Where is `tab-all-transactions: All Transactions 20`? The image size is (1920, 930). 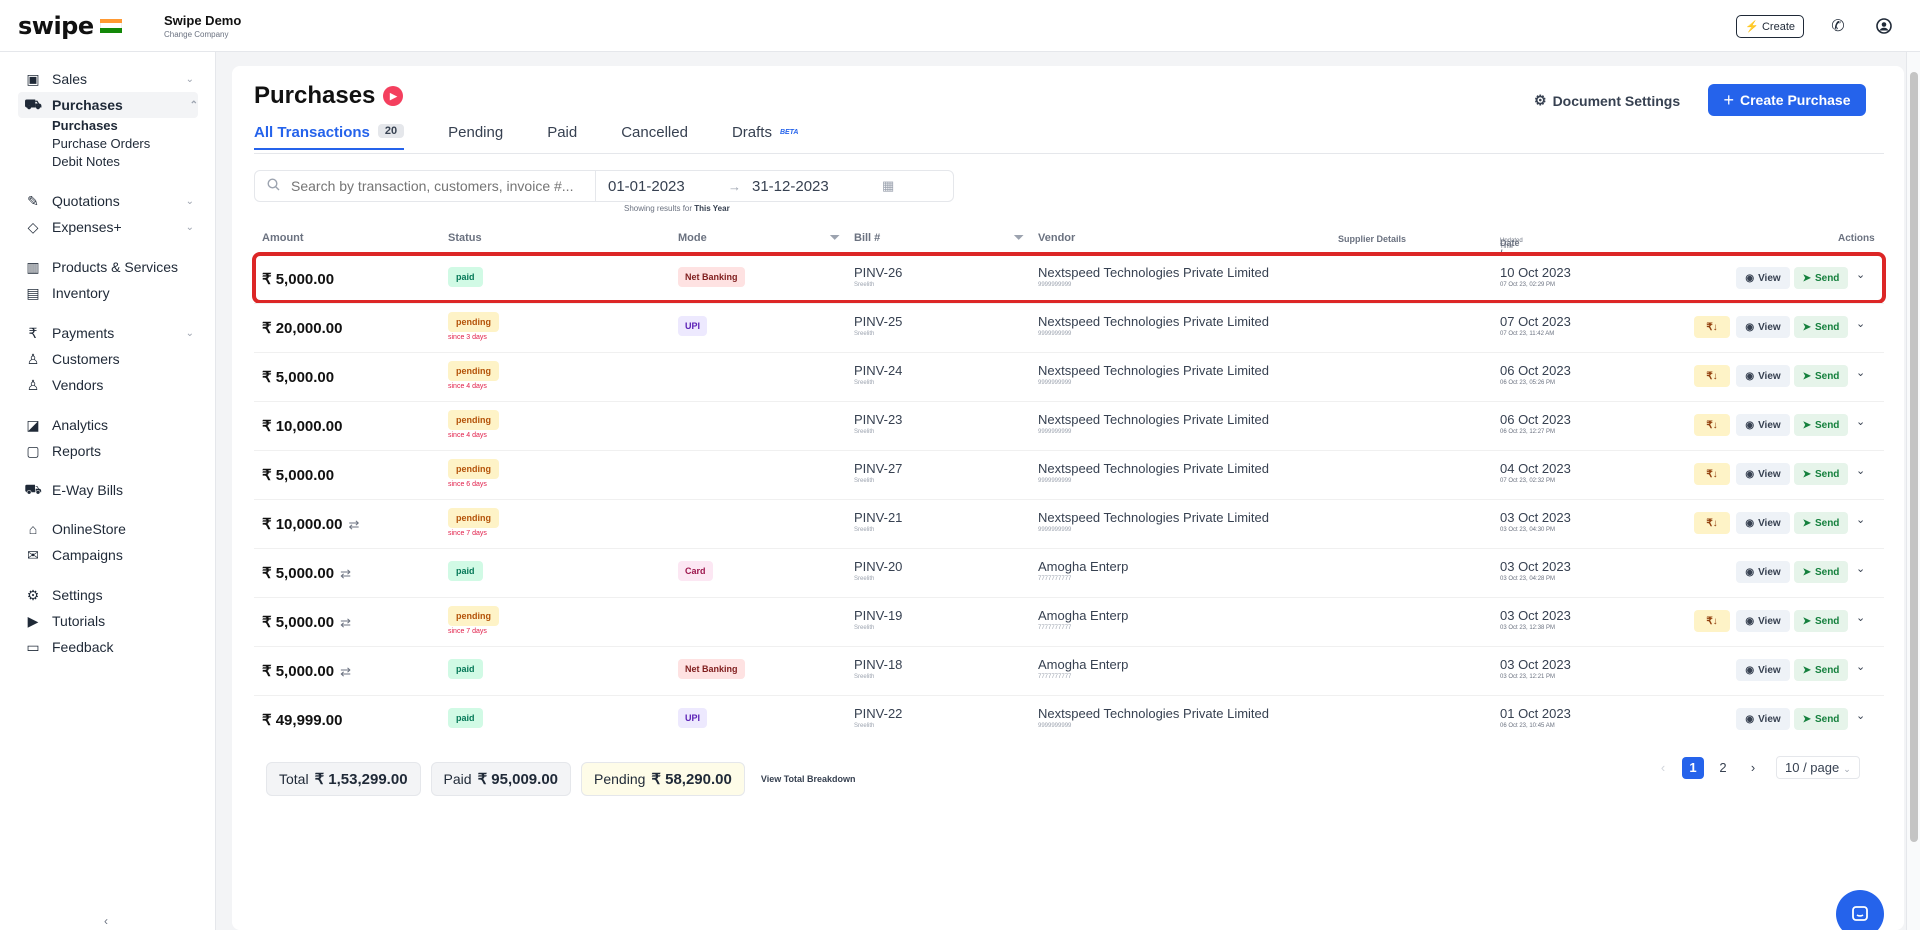 tab-all-transactions: All Transactions 20 is located at coordinates (329, 135).